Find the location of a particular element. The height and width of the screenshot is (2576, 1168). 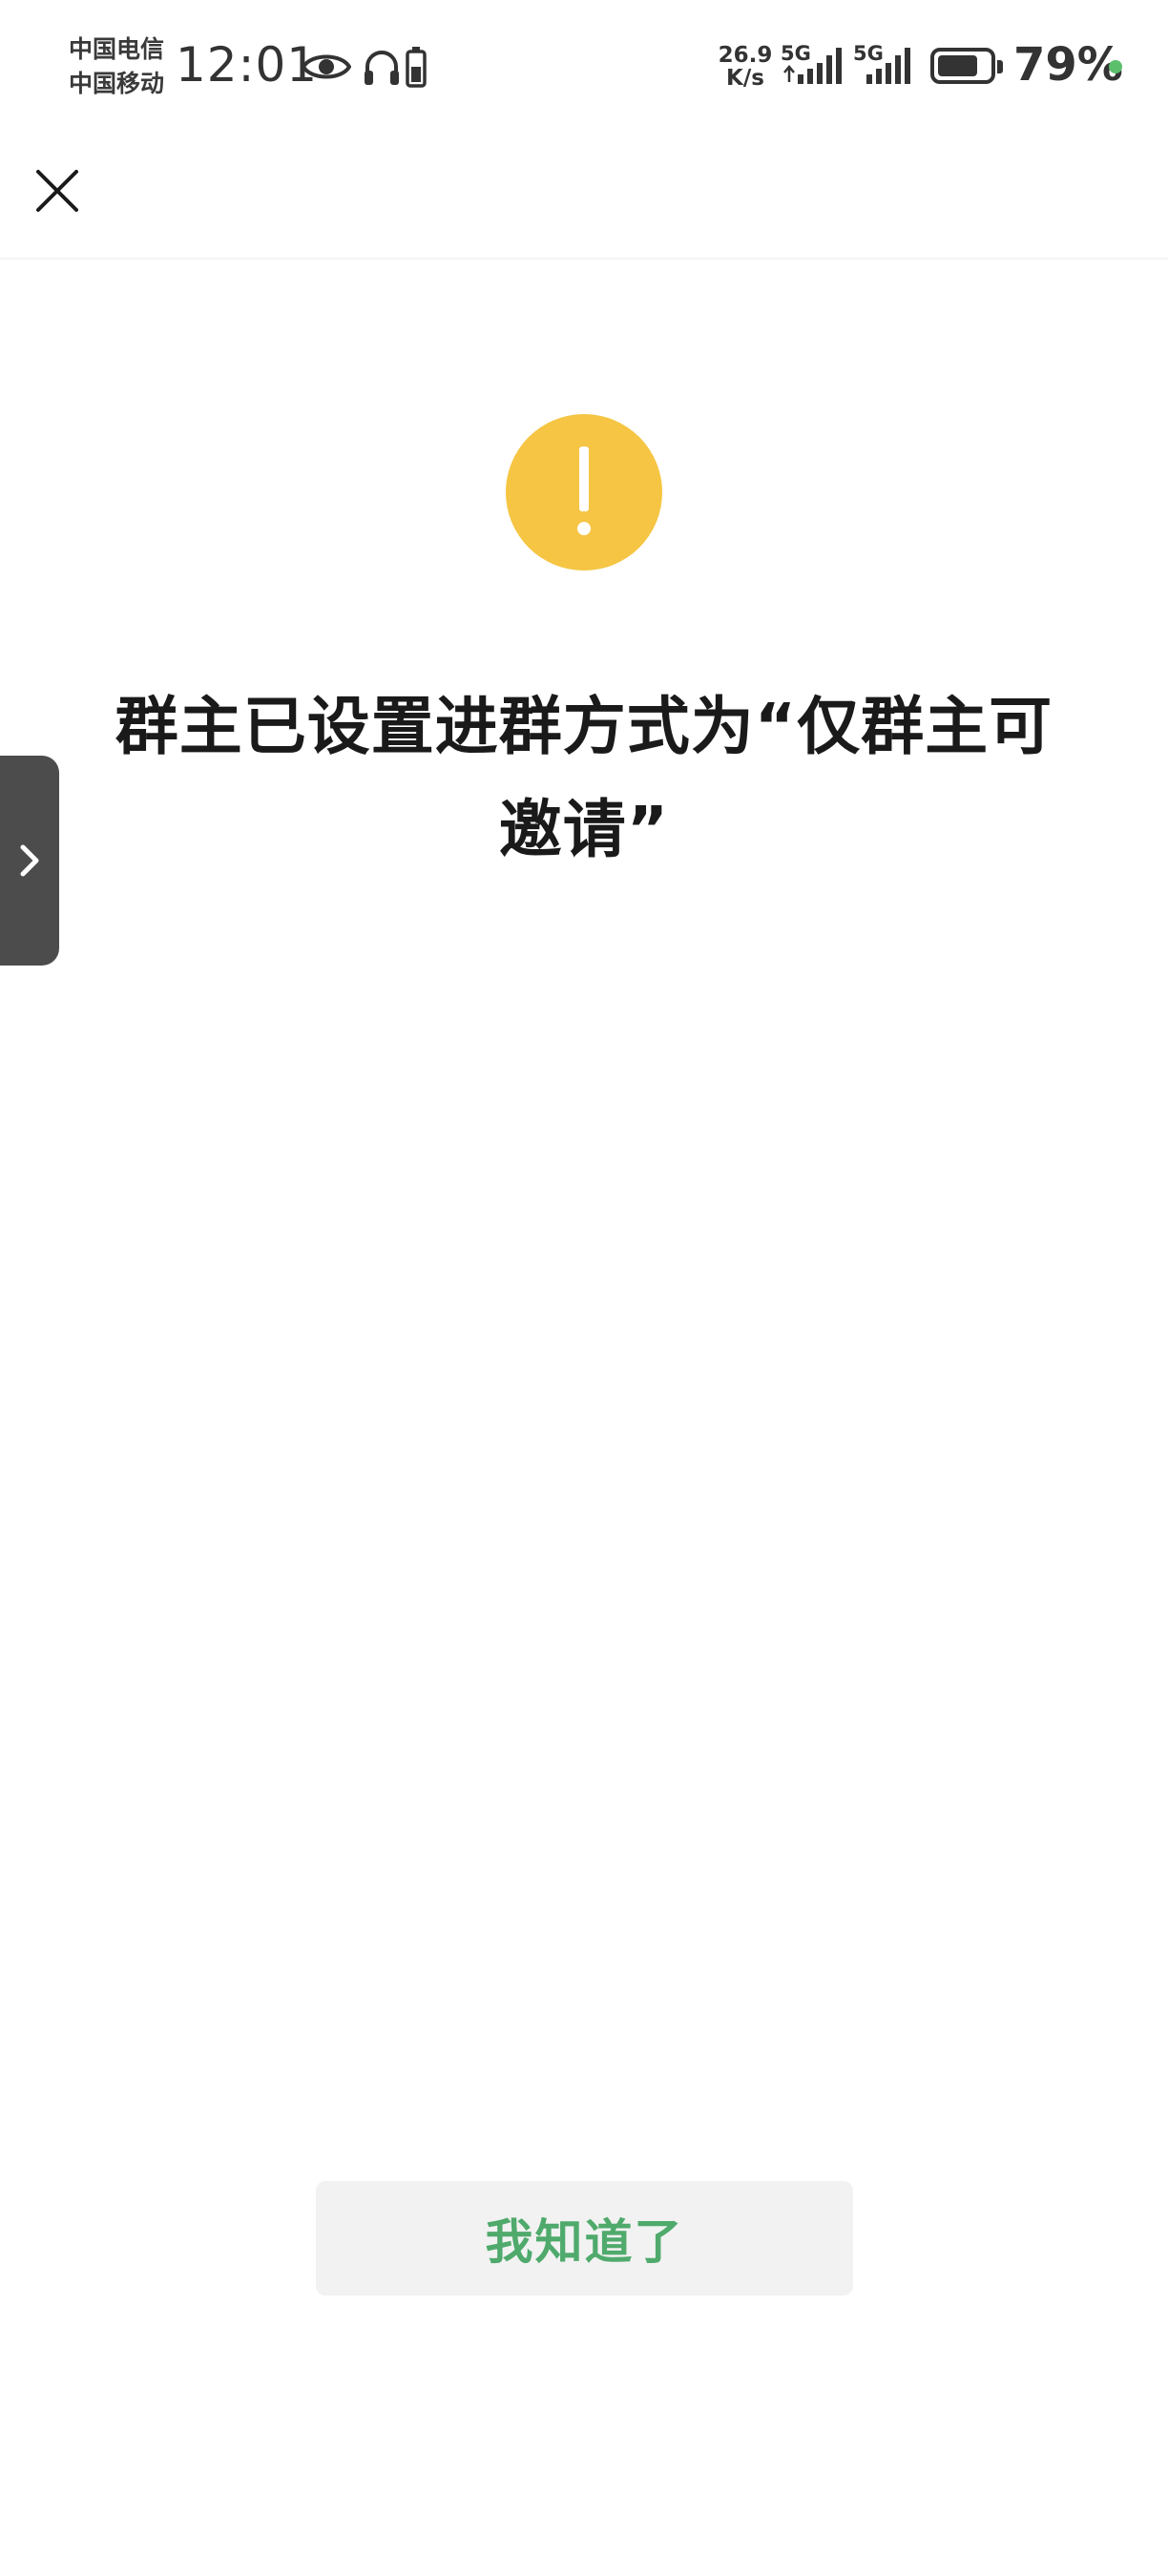

carrier-names: 中国电信 中国移动 is located at coordinates (116, 66).